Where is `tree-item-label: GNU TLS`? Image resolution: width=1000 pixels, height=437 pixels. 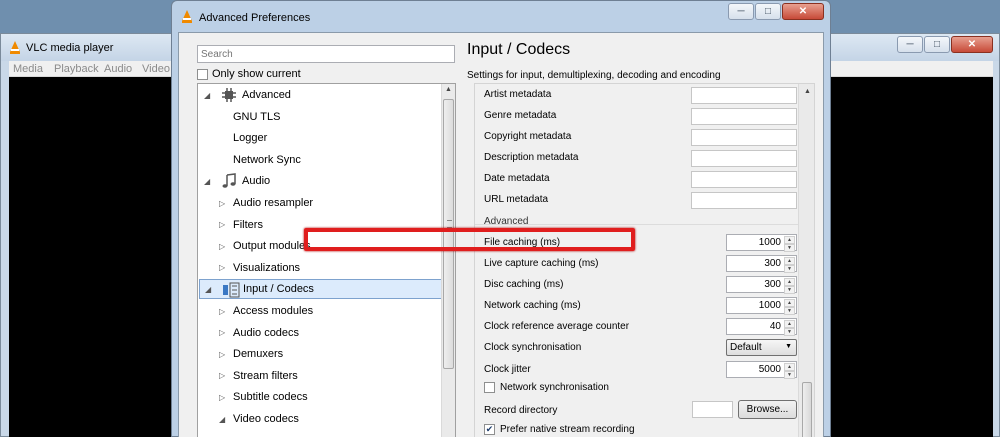 tree-item-label: GNU TLS is located at coordinates (257, 116).